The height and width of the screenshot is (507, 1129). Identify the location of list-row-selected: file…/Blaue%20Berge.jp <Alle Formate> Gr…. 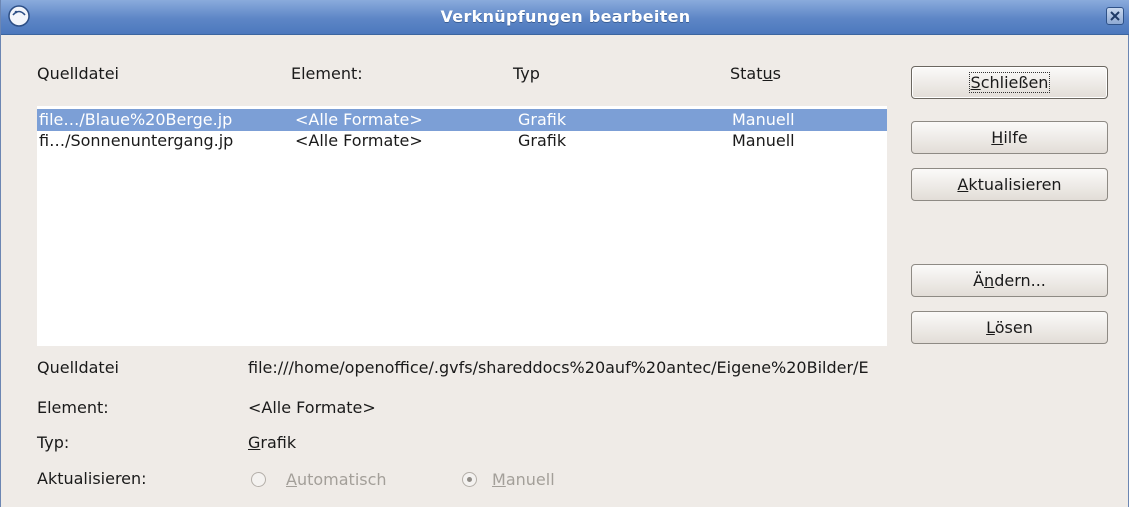
(462, 120).